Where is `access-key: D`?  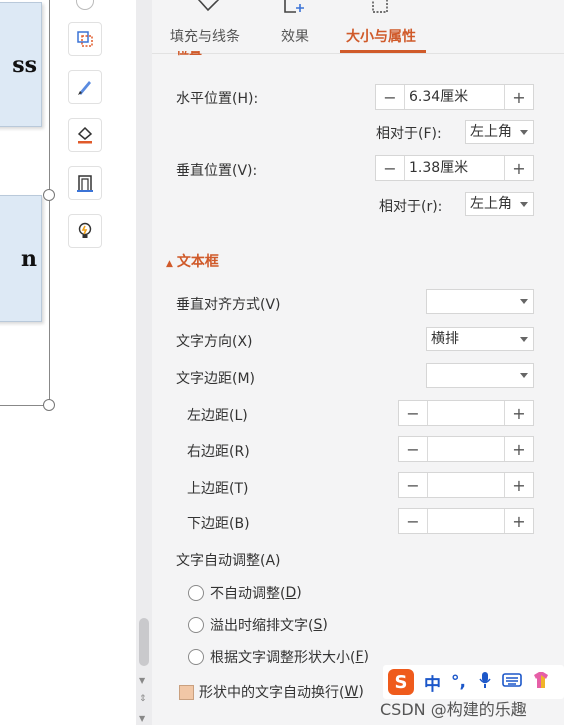 access-key: D is located at coordinates (291, 593).